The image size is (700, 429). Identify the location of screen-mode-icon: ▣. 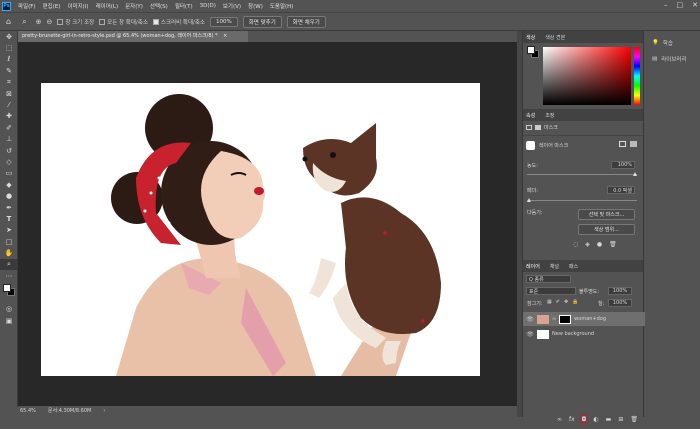
(9, 320).